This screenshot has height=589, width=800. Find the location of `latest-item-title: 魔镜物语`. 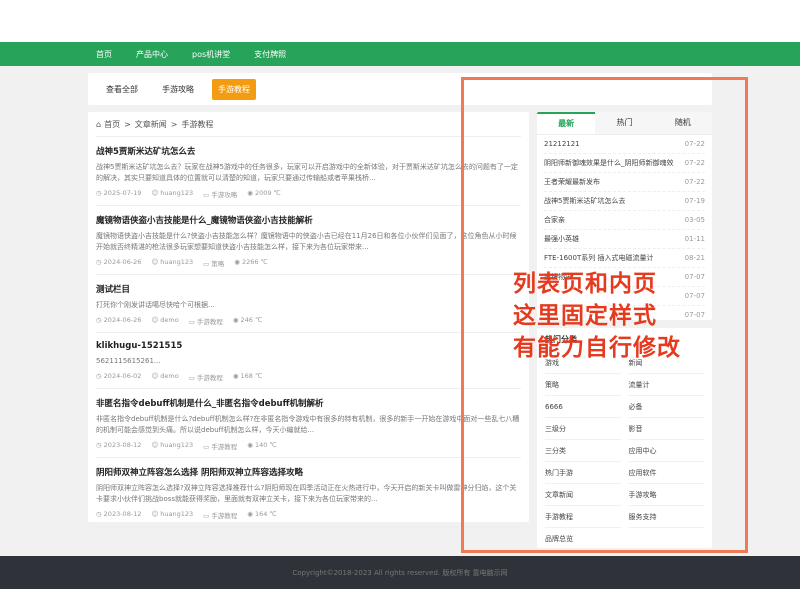

latest-item-title: 魔镜物语 is located at coordinates (558, 277).